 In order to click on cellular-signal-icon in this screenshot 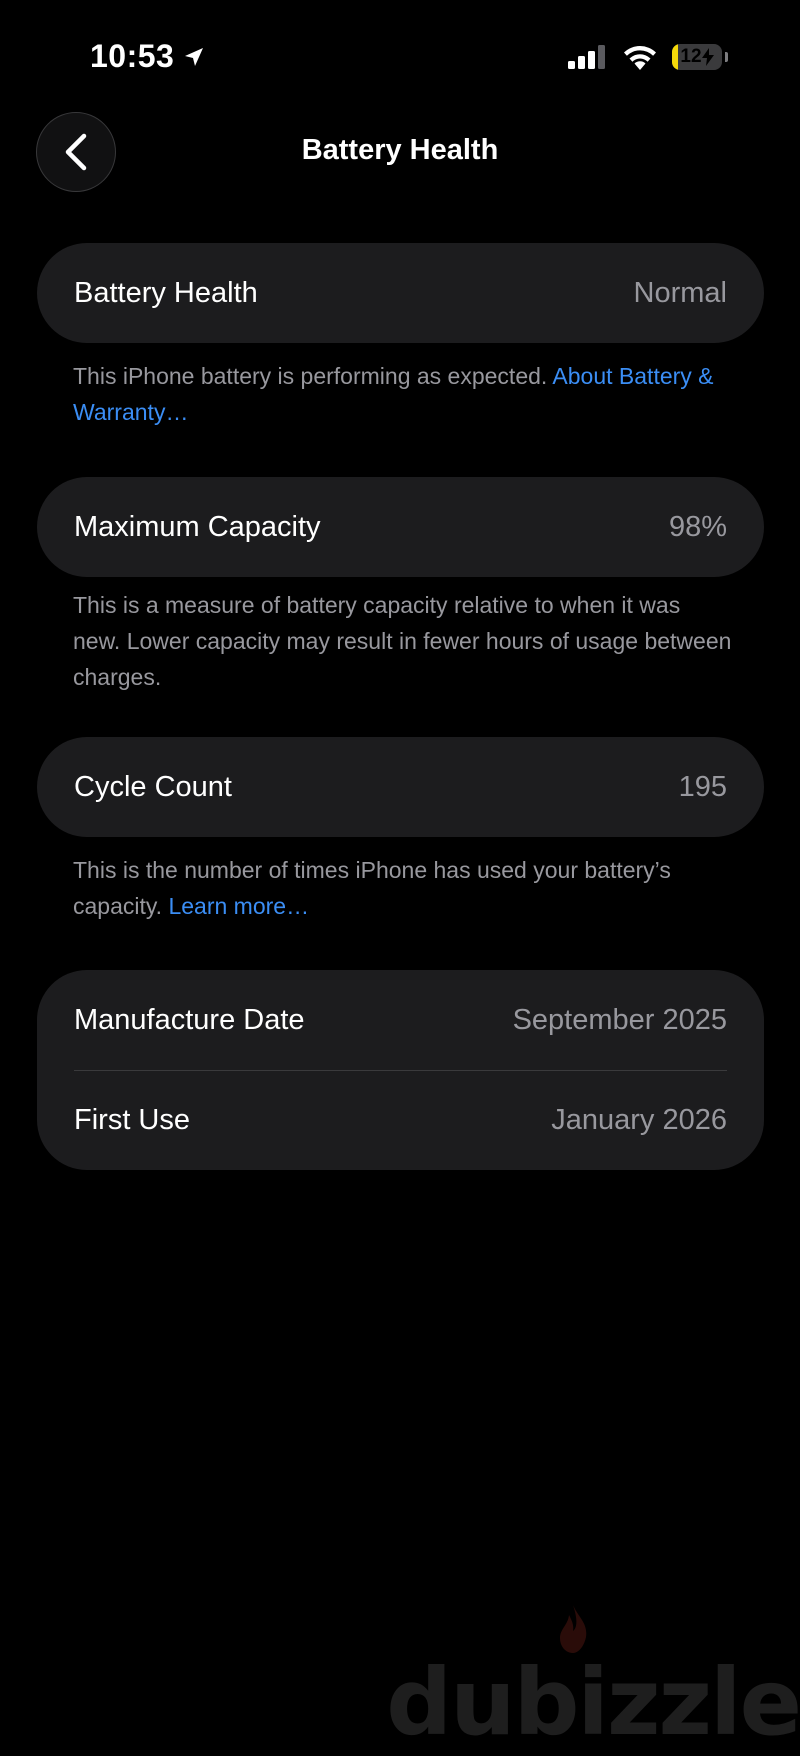, I will do `click(586, 57)`.